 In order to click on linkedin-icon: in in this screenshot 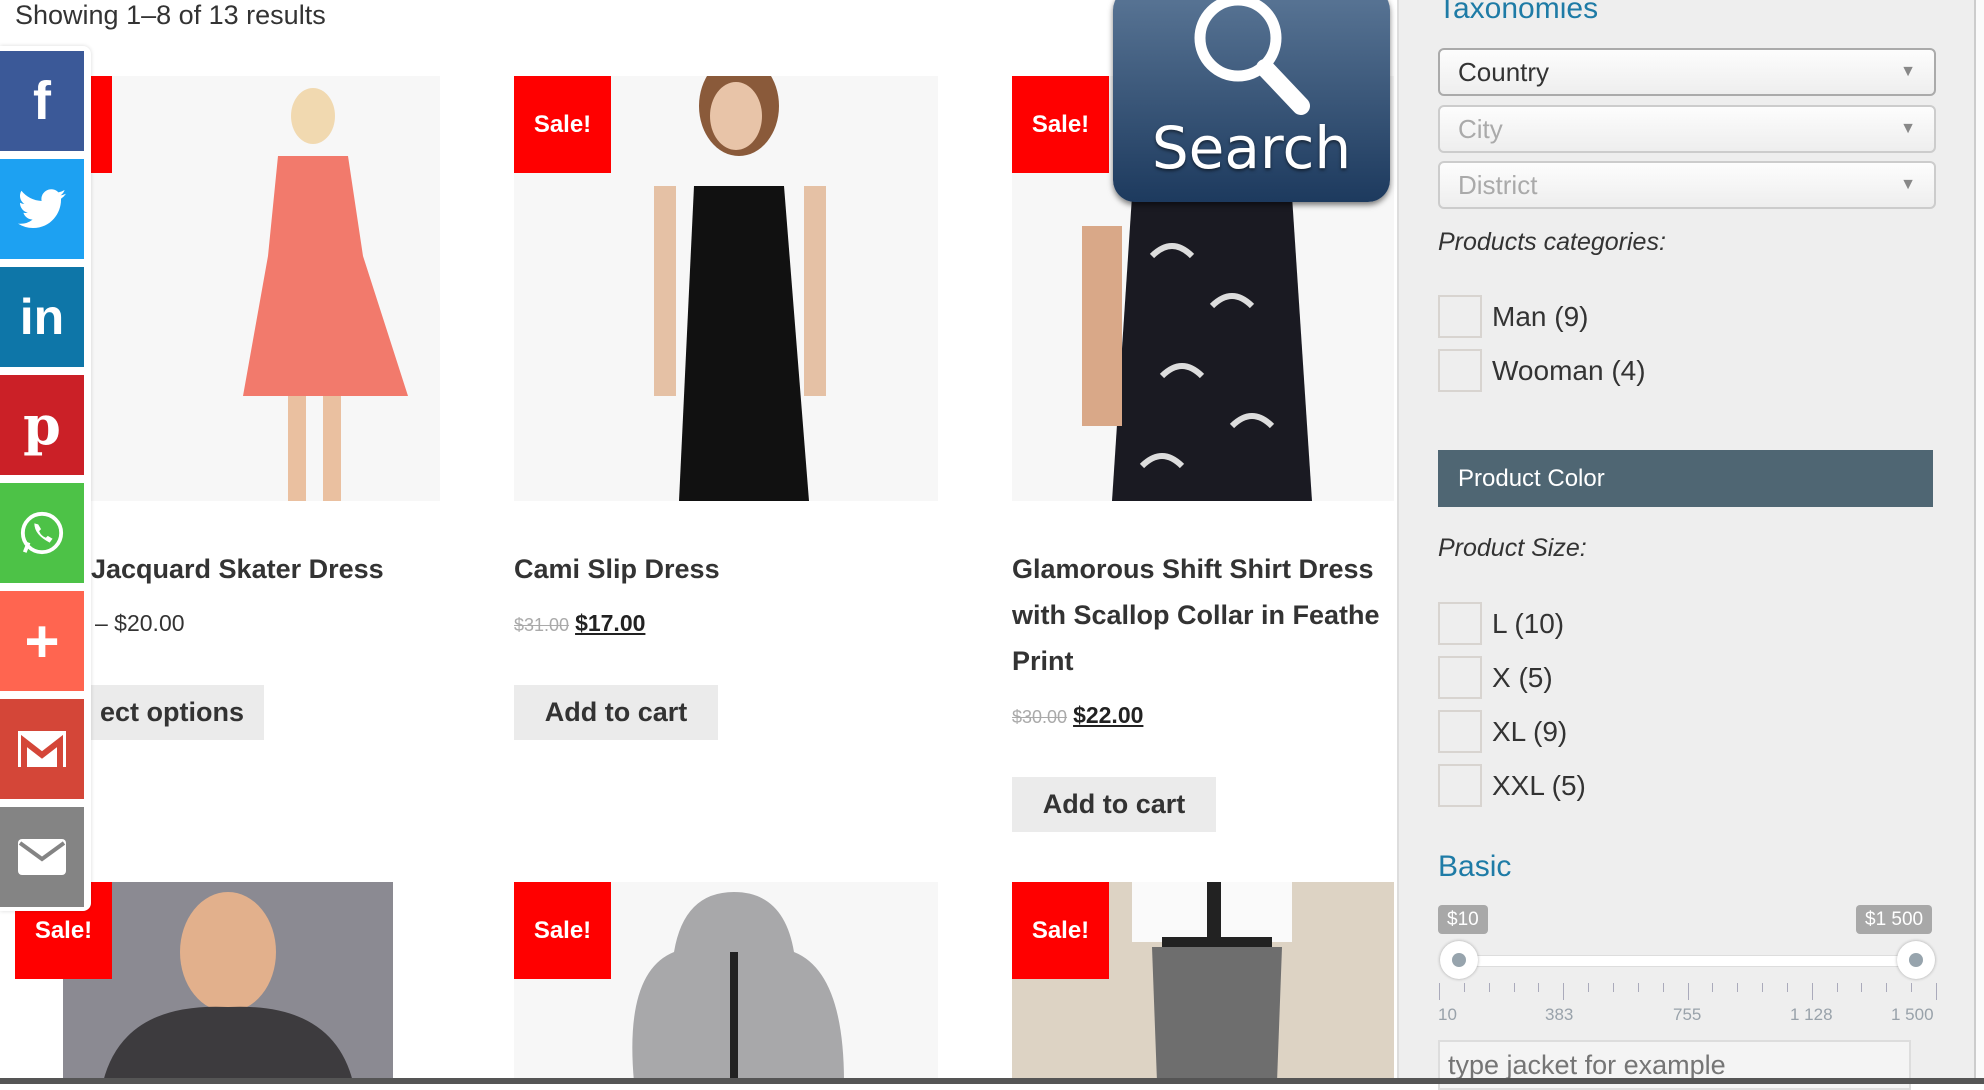, I will do `click(42, 317)`.